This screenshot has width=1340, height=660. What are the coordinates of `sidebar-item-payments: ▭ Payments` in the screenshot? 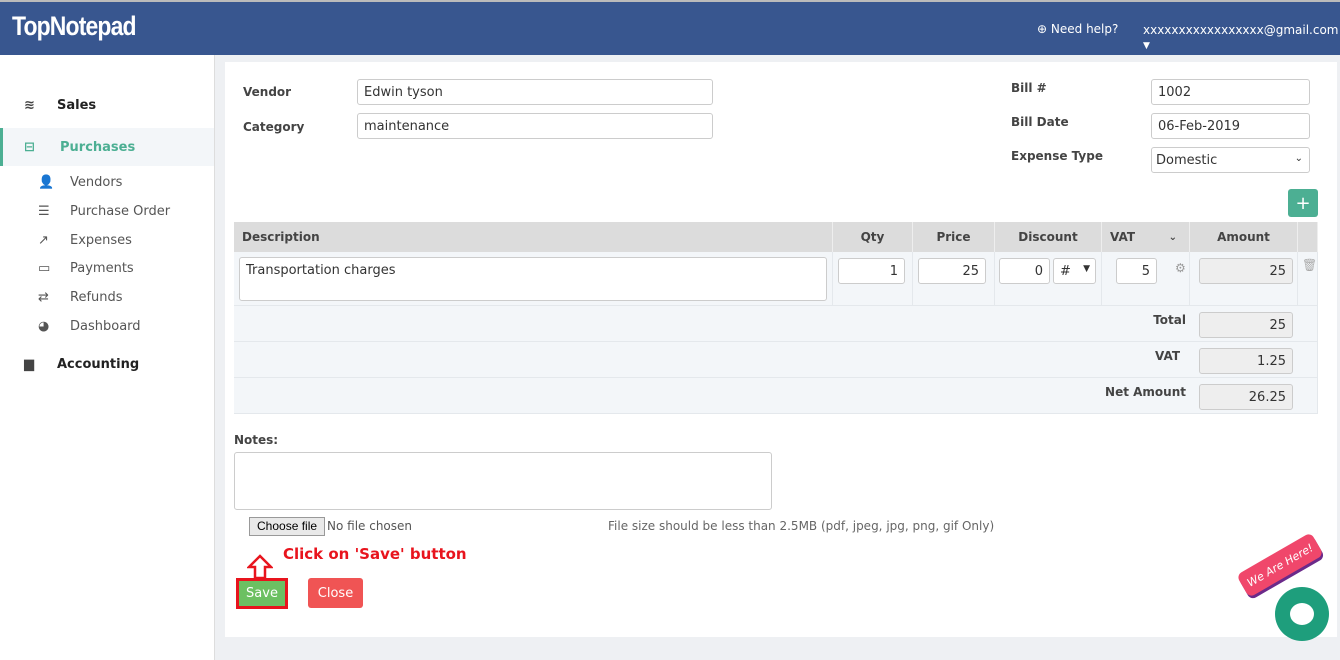 It's located at (86, 268).